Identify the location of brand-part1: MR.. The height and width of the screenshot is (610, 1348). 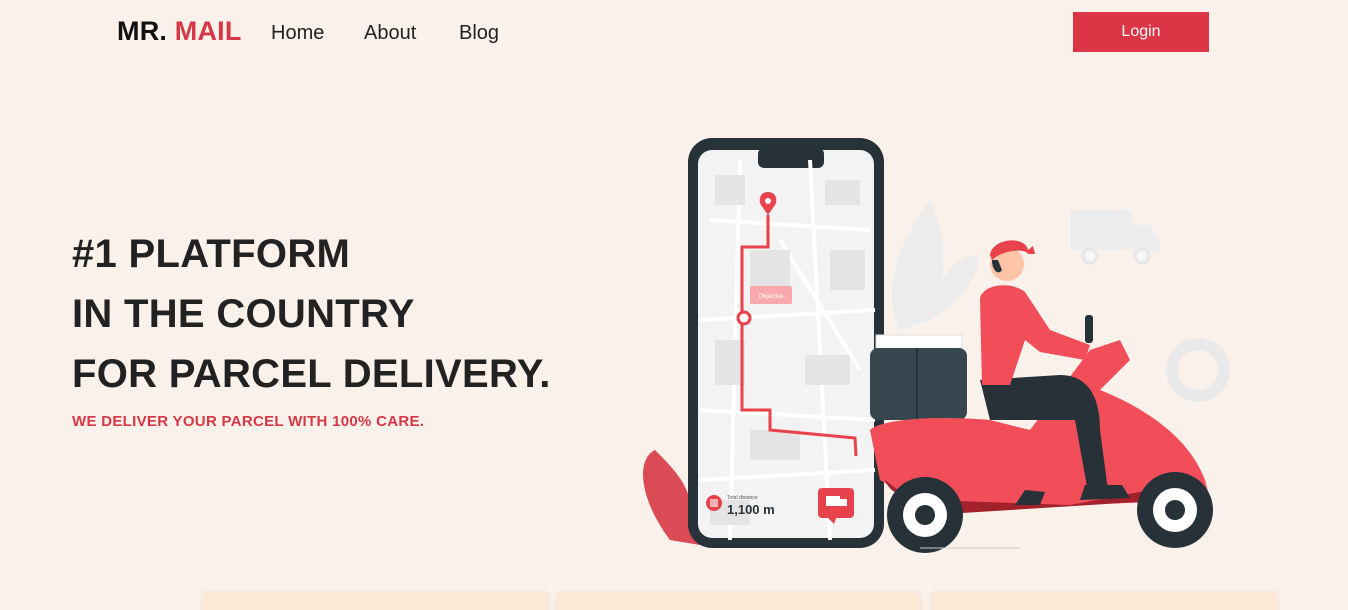
(142, 31).